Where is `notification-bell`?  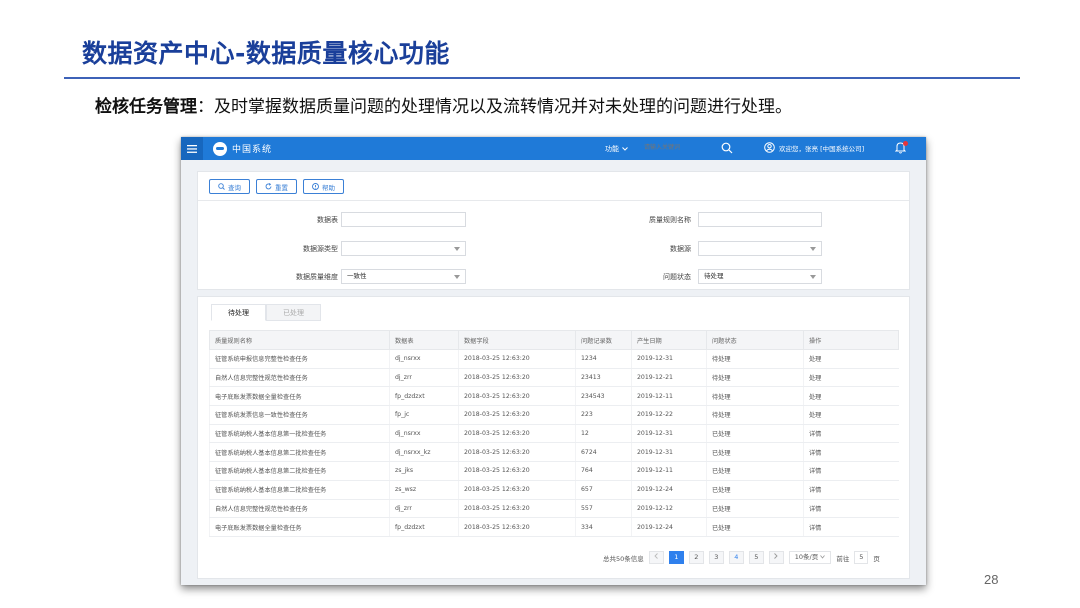 notification-bell is located at coordinates (901, 148).